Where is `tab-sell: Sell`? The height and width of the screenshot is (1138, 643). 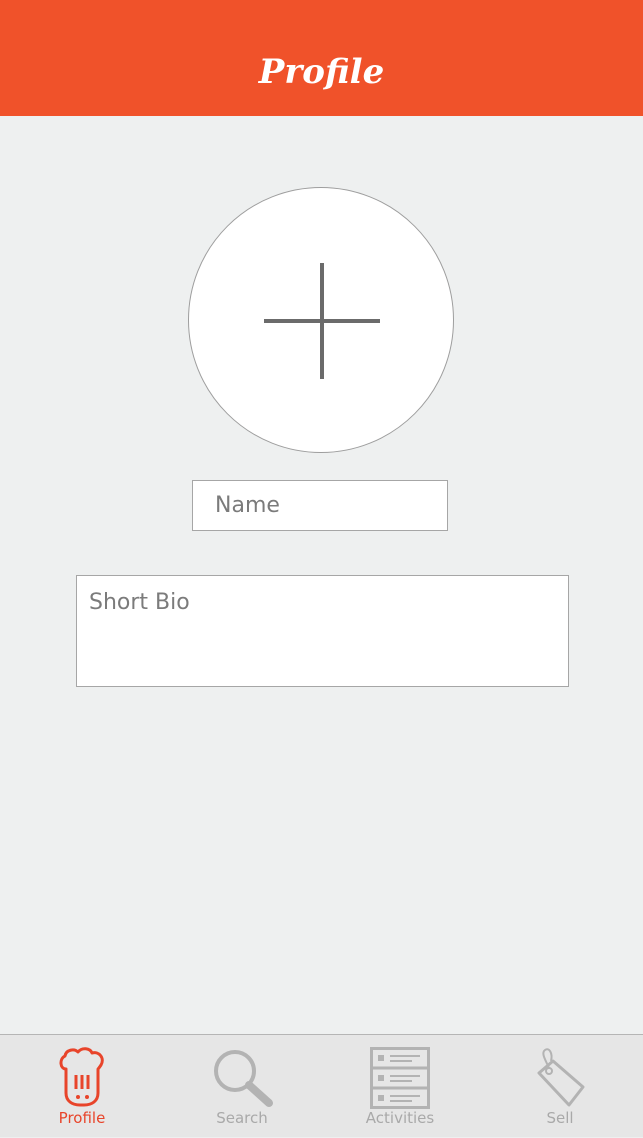 tab-sell: Sell is located at coordinates (560, 1086).